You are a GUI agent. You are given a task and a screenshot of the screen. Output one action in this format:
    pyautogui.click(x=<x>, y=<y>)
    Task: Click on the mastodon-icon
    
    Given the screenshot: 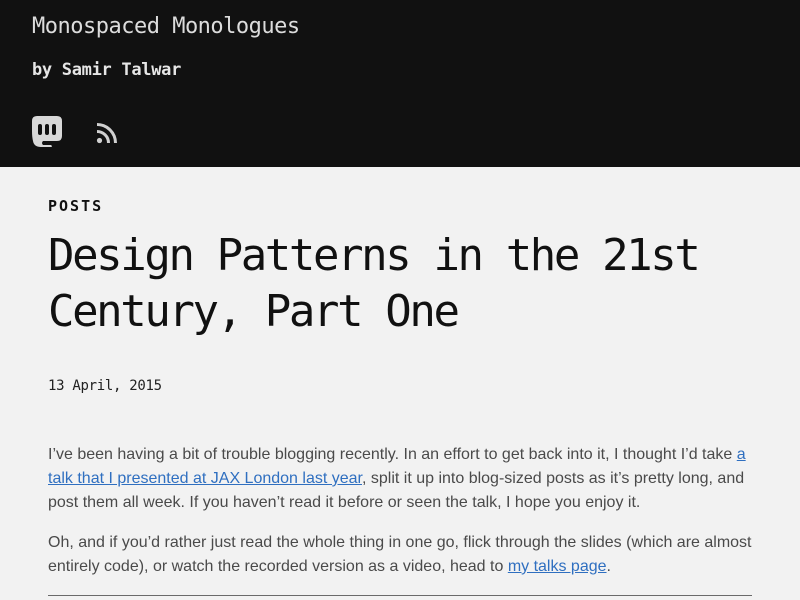 What is the action you would take?
    pyautogui.click(x=47, y=131)
    